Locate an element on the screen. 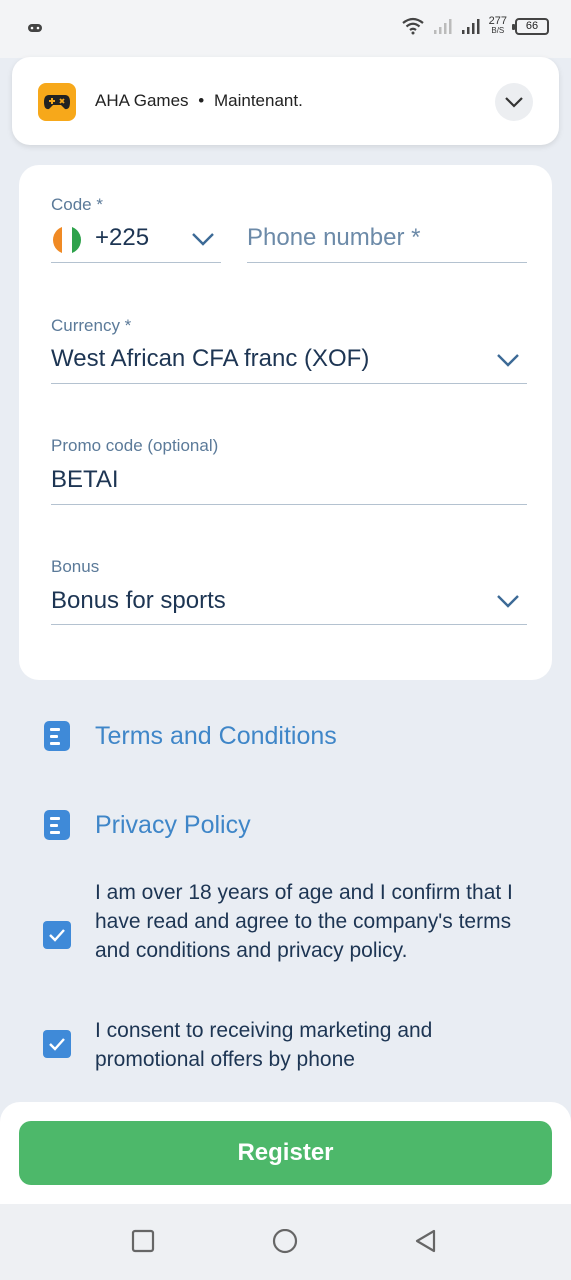 This screenshot has width=571, height=1280. bonus-select: Bonus for sports is located at coordinates (138, 601).